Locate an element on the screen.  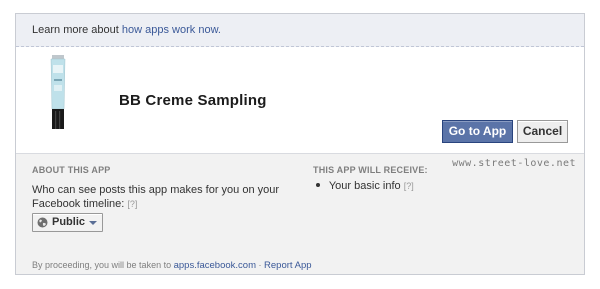
permissions-list: Your basic info [?] is located at coordinates (363, 186).